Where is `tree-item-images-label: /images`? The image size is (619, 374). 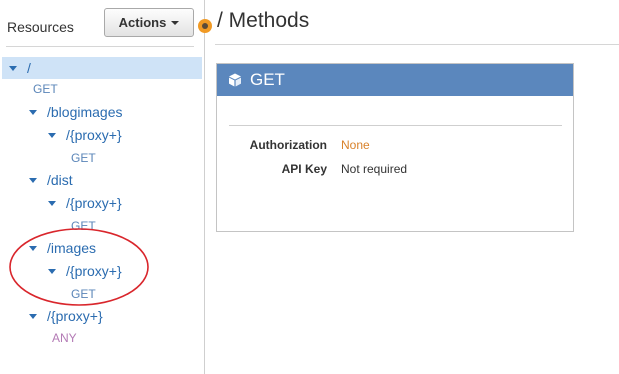 tree-item-images-label: /images is located at coordinates (72, 248).